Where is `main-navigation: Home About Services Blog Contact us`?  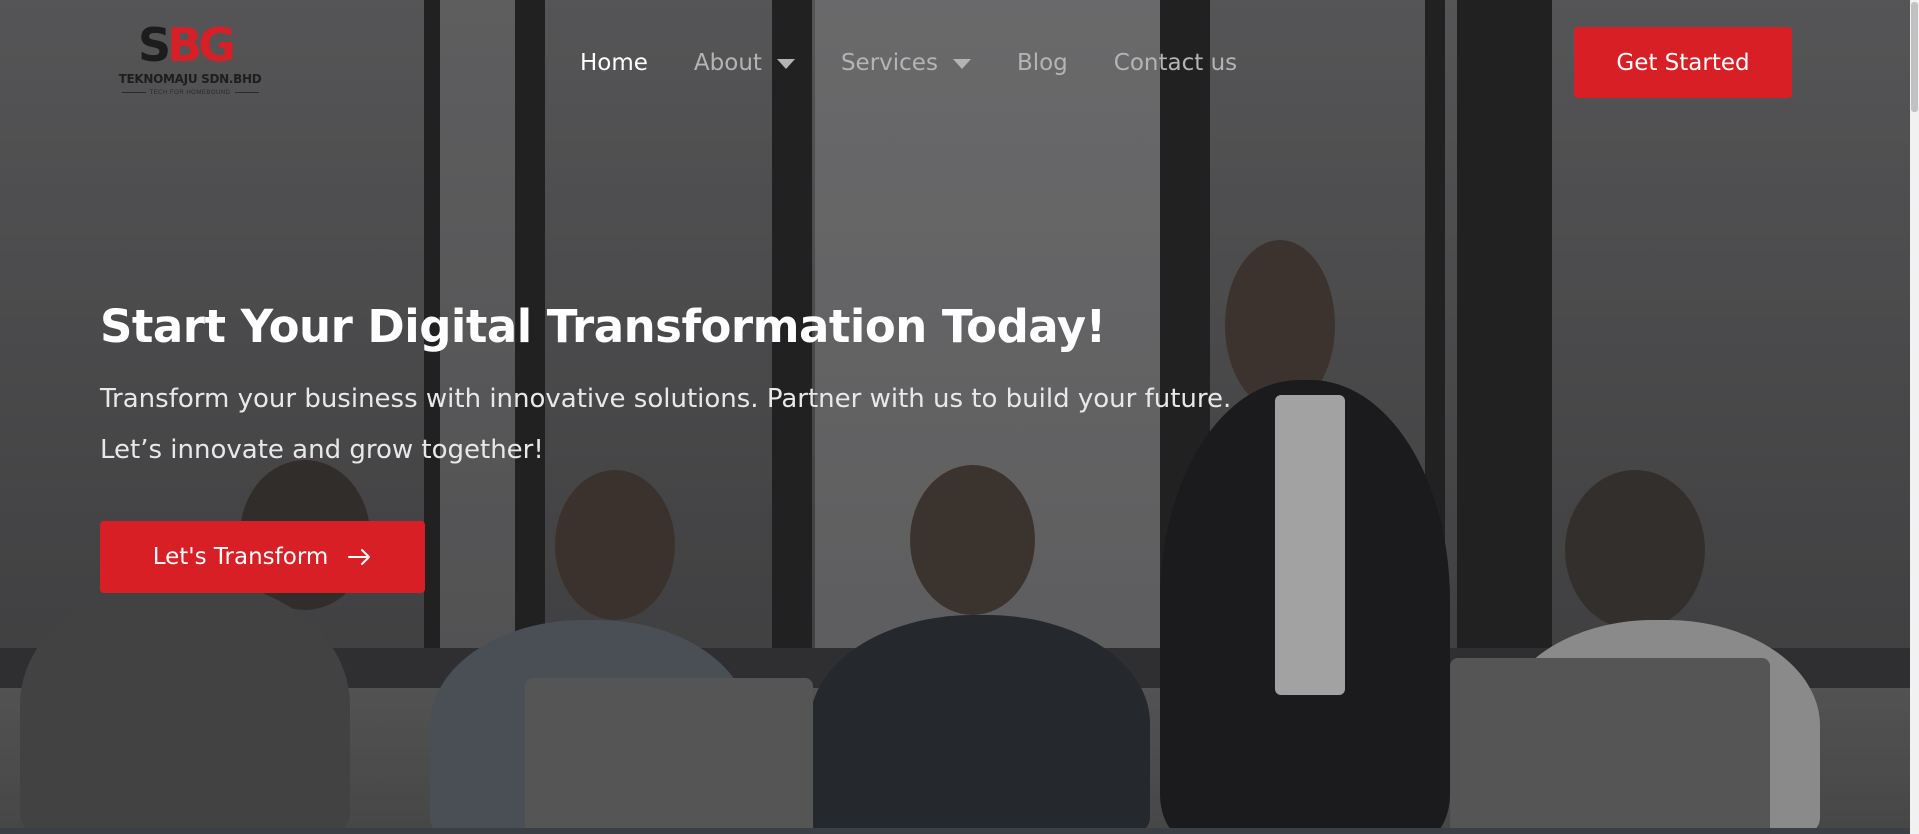
main-navigation: Home About Services Blog Contact us is located at coordinates (931, 63).